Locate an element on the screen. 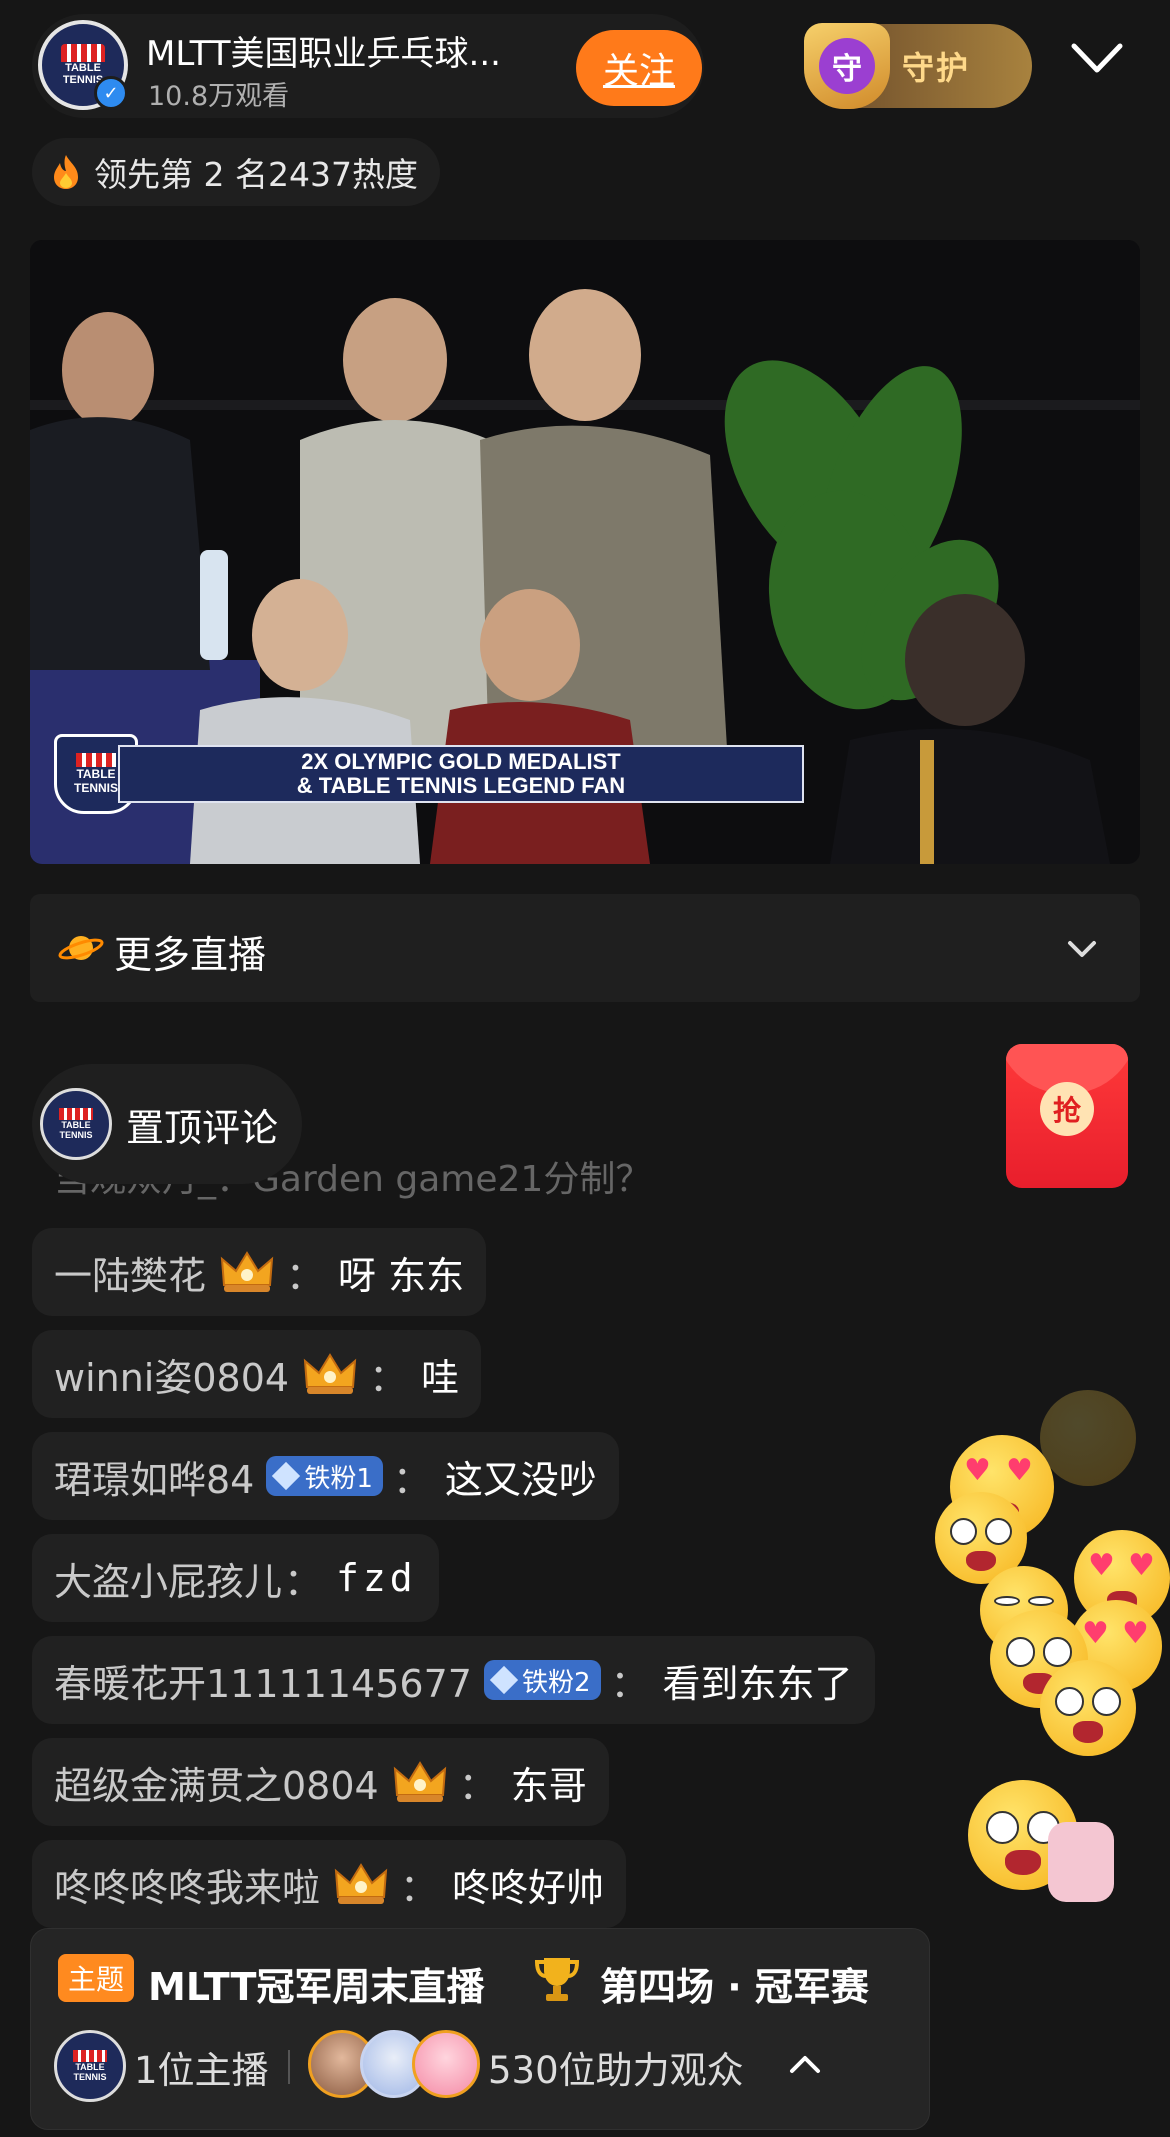 This screenshot has height=2137, width=1170. comment-row: 春暖花开11111145677 铁粉2 ： 看到东东了 is located at coordinates (453, 1680).